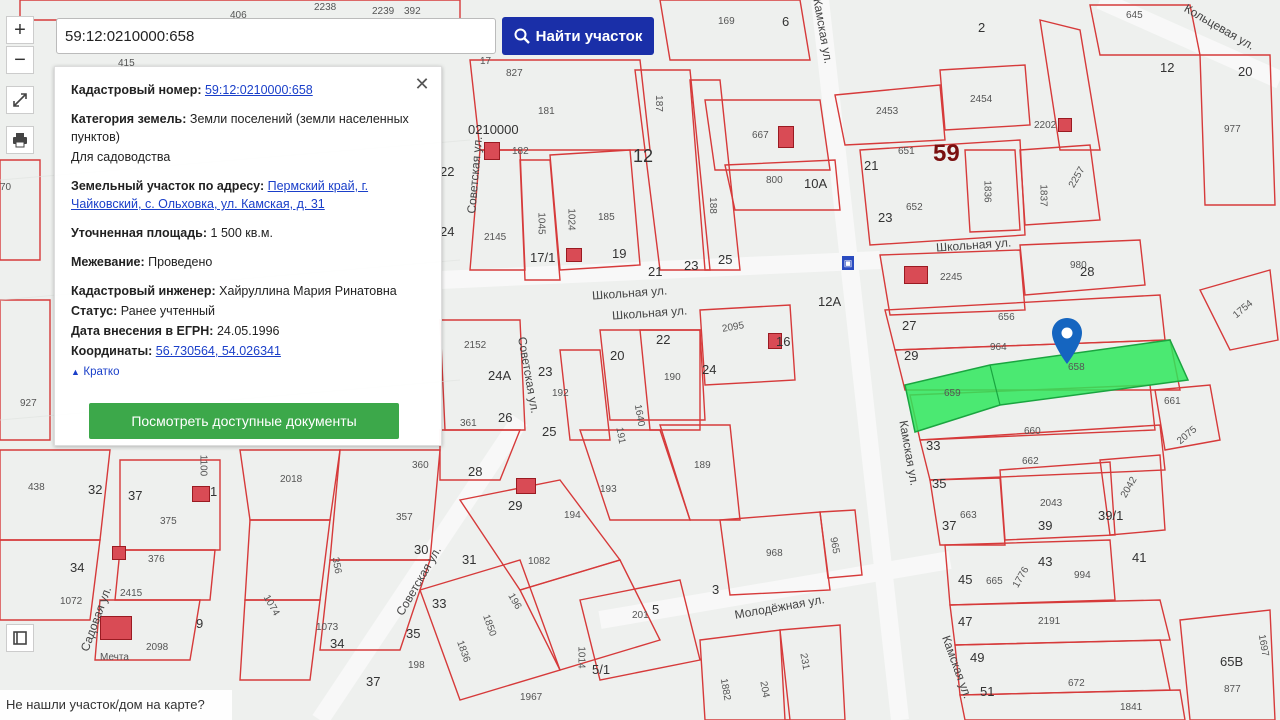 This screenshot has height=720, width=1280. What do you see at coordinates (608, 489) in the screenshot?
I see `parcel-number: 193` at bounding box center [608, 489].